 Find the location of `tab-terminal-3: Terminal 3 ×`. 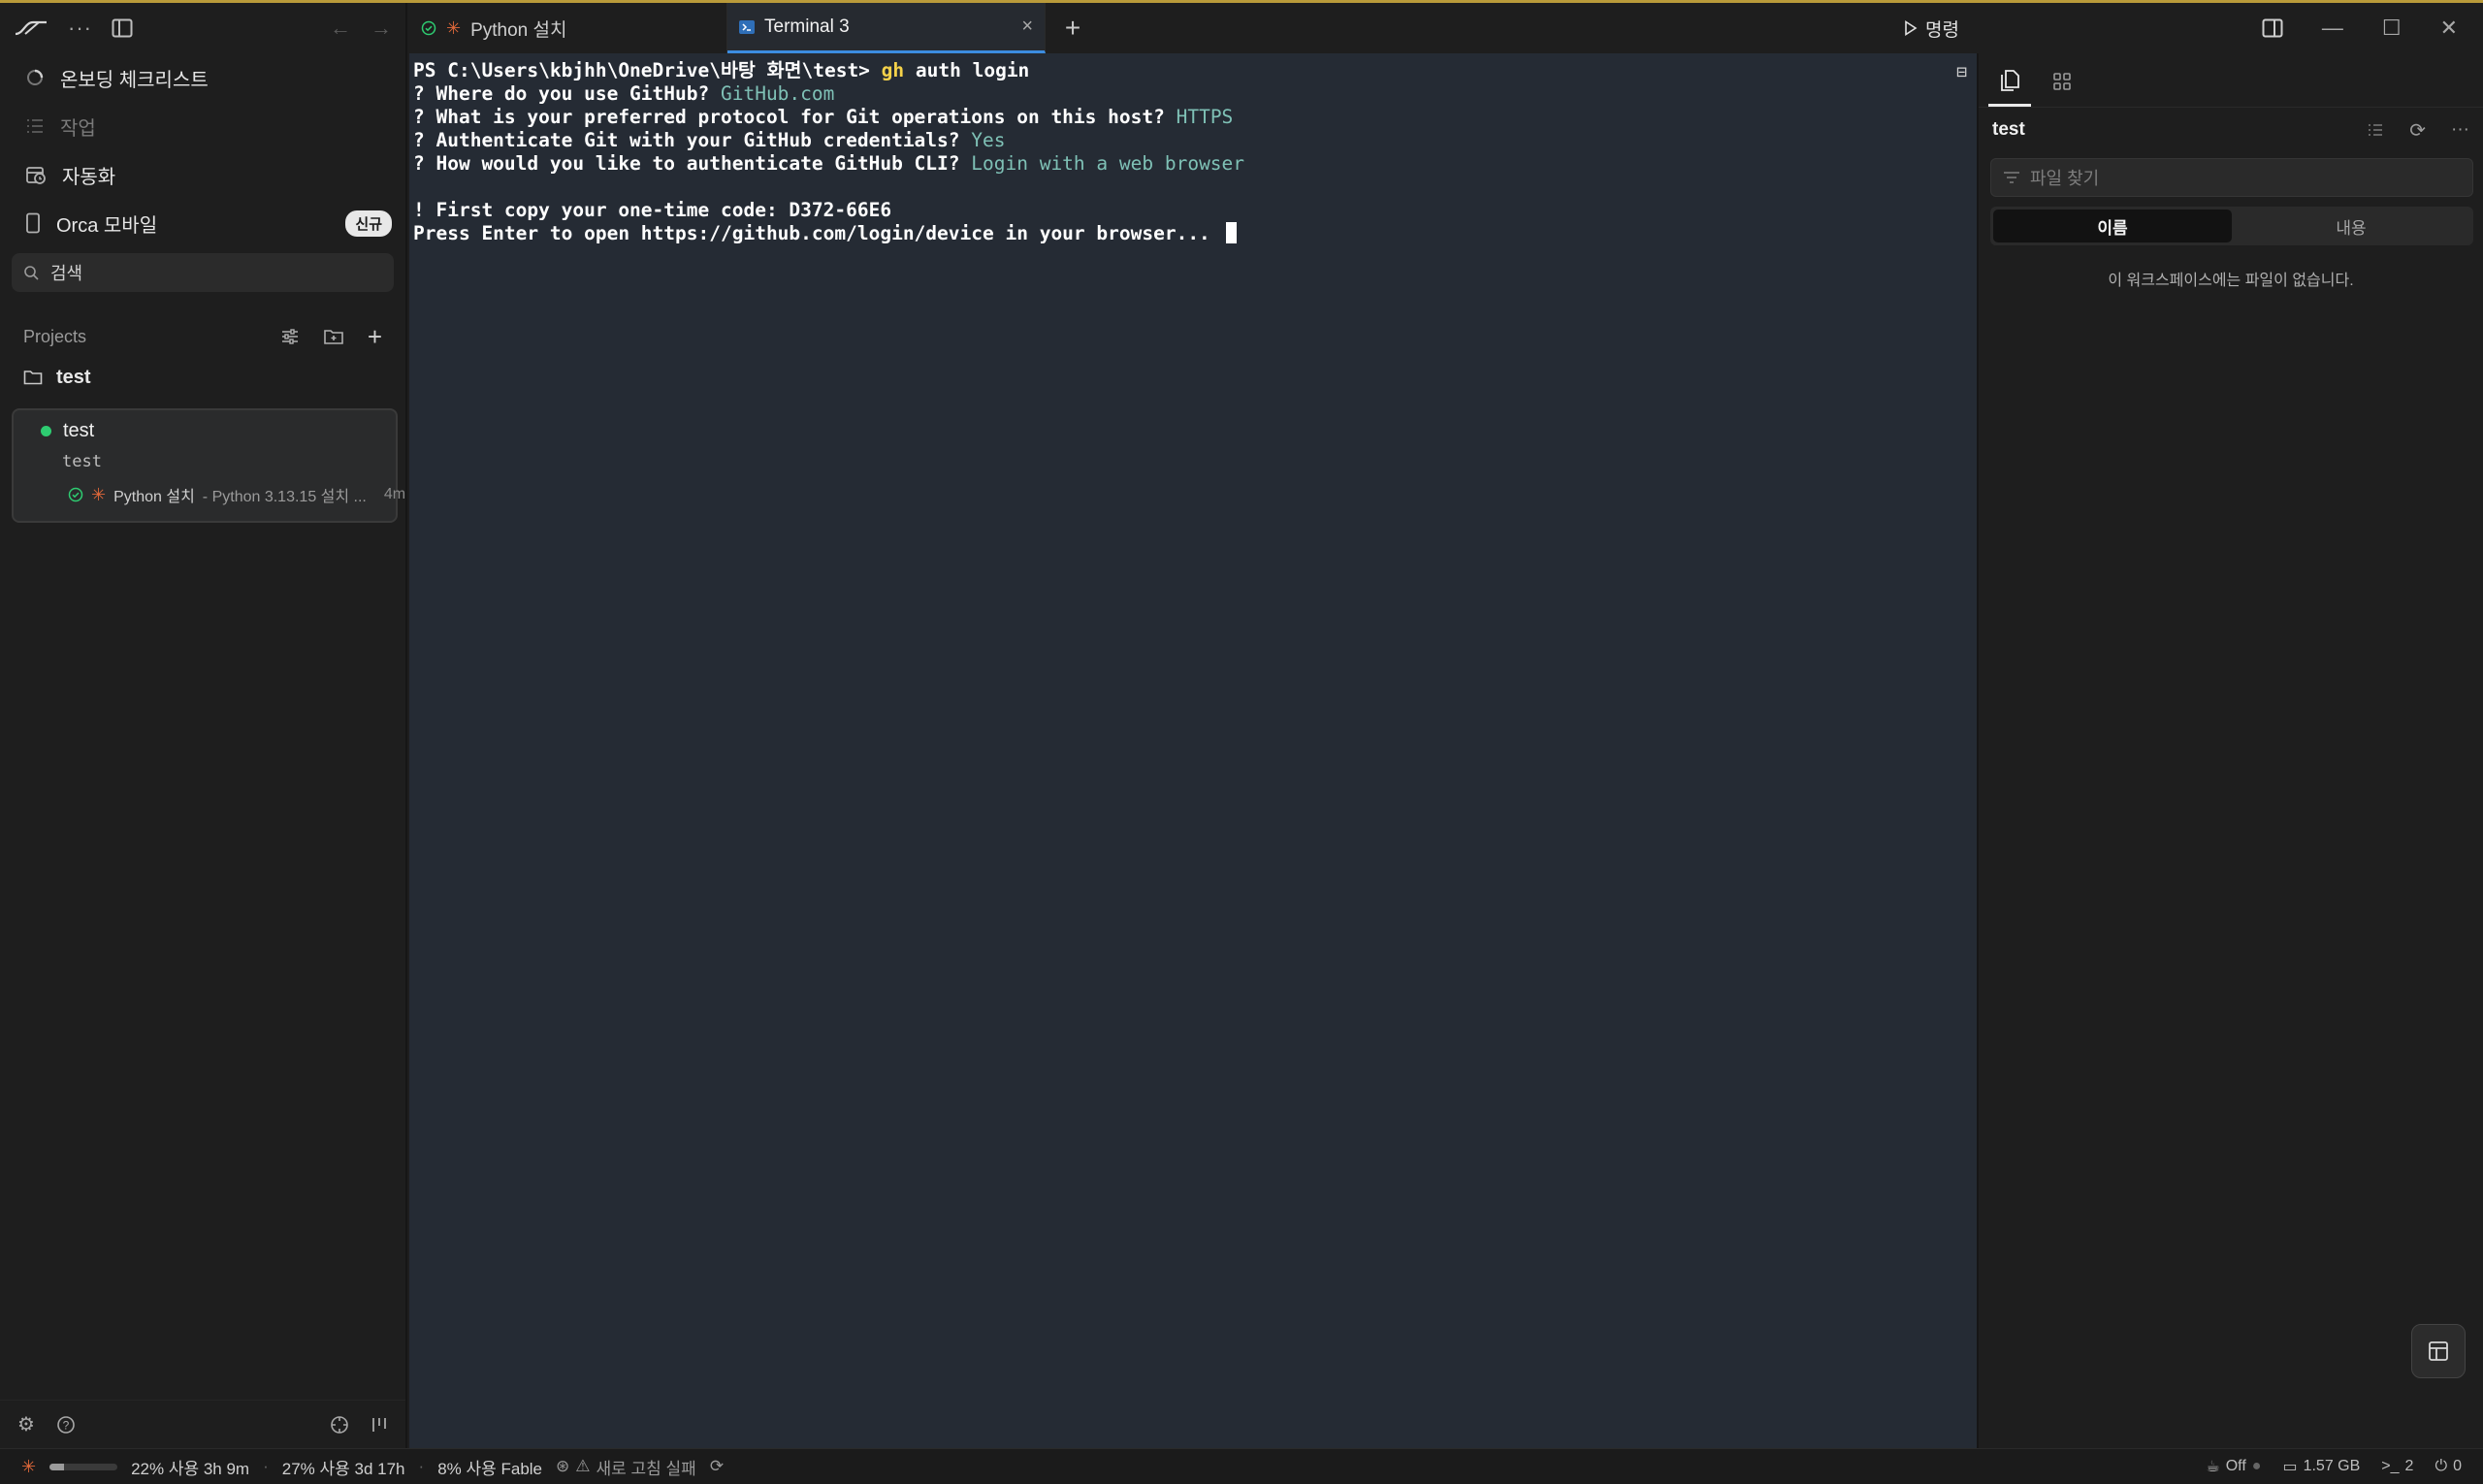

tab-terminal-3: Terminal 3 × is located at coordinates (887, 28).